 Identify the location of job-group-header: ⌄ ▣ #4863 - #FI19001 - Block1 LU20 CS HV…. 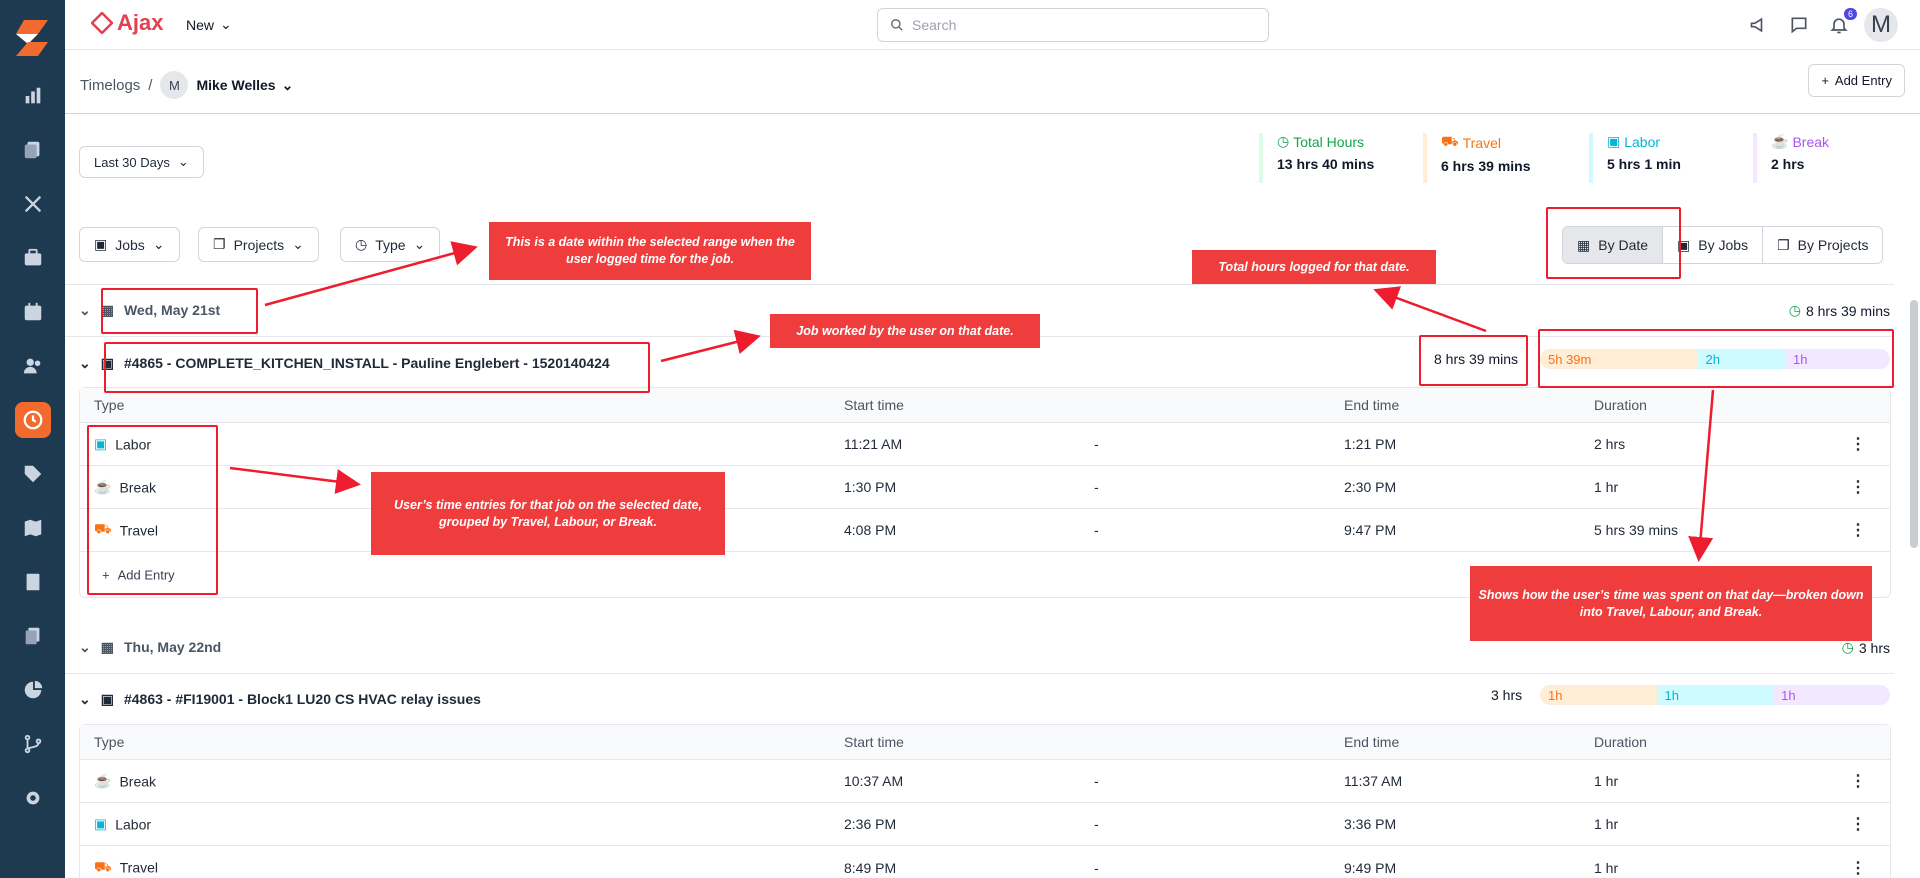
(280, 699).